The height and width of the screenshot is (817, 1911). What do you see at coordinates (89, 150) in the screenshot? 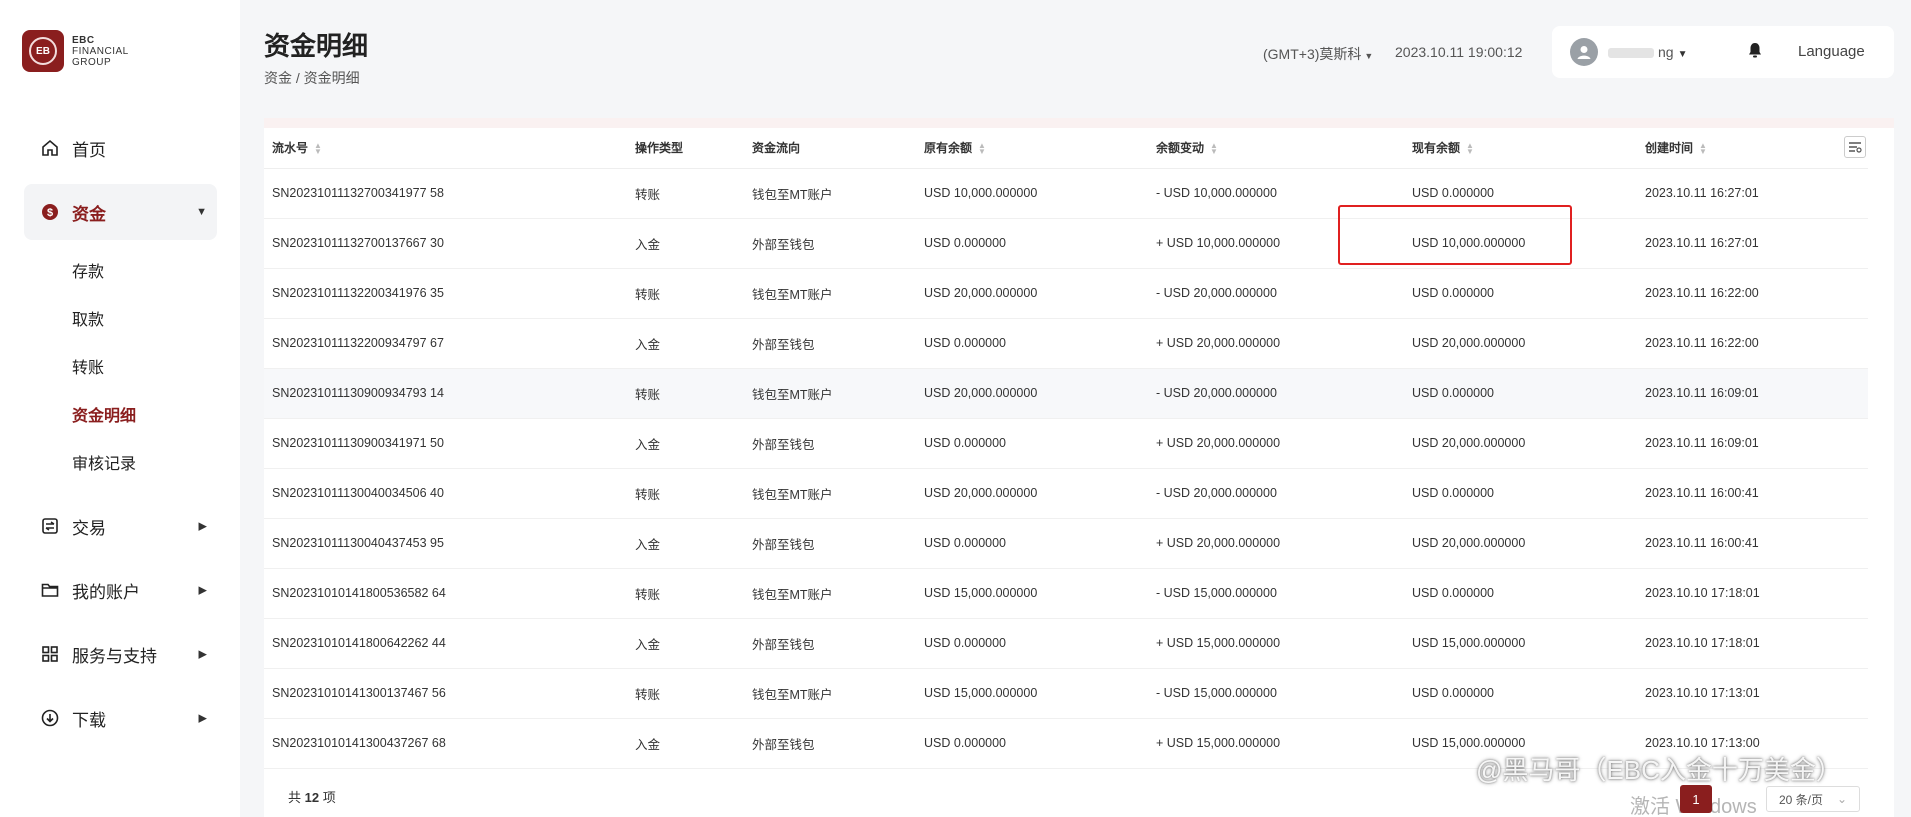
I see `sidebar-item-label: 首页` at bounding box center [89, 150].